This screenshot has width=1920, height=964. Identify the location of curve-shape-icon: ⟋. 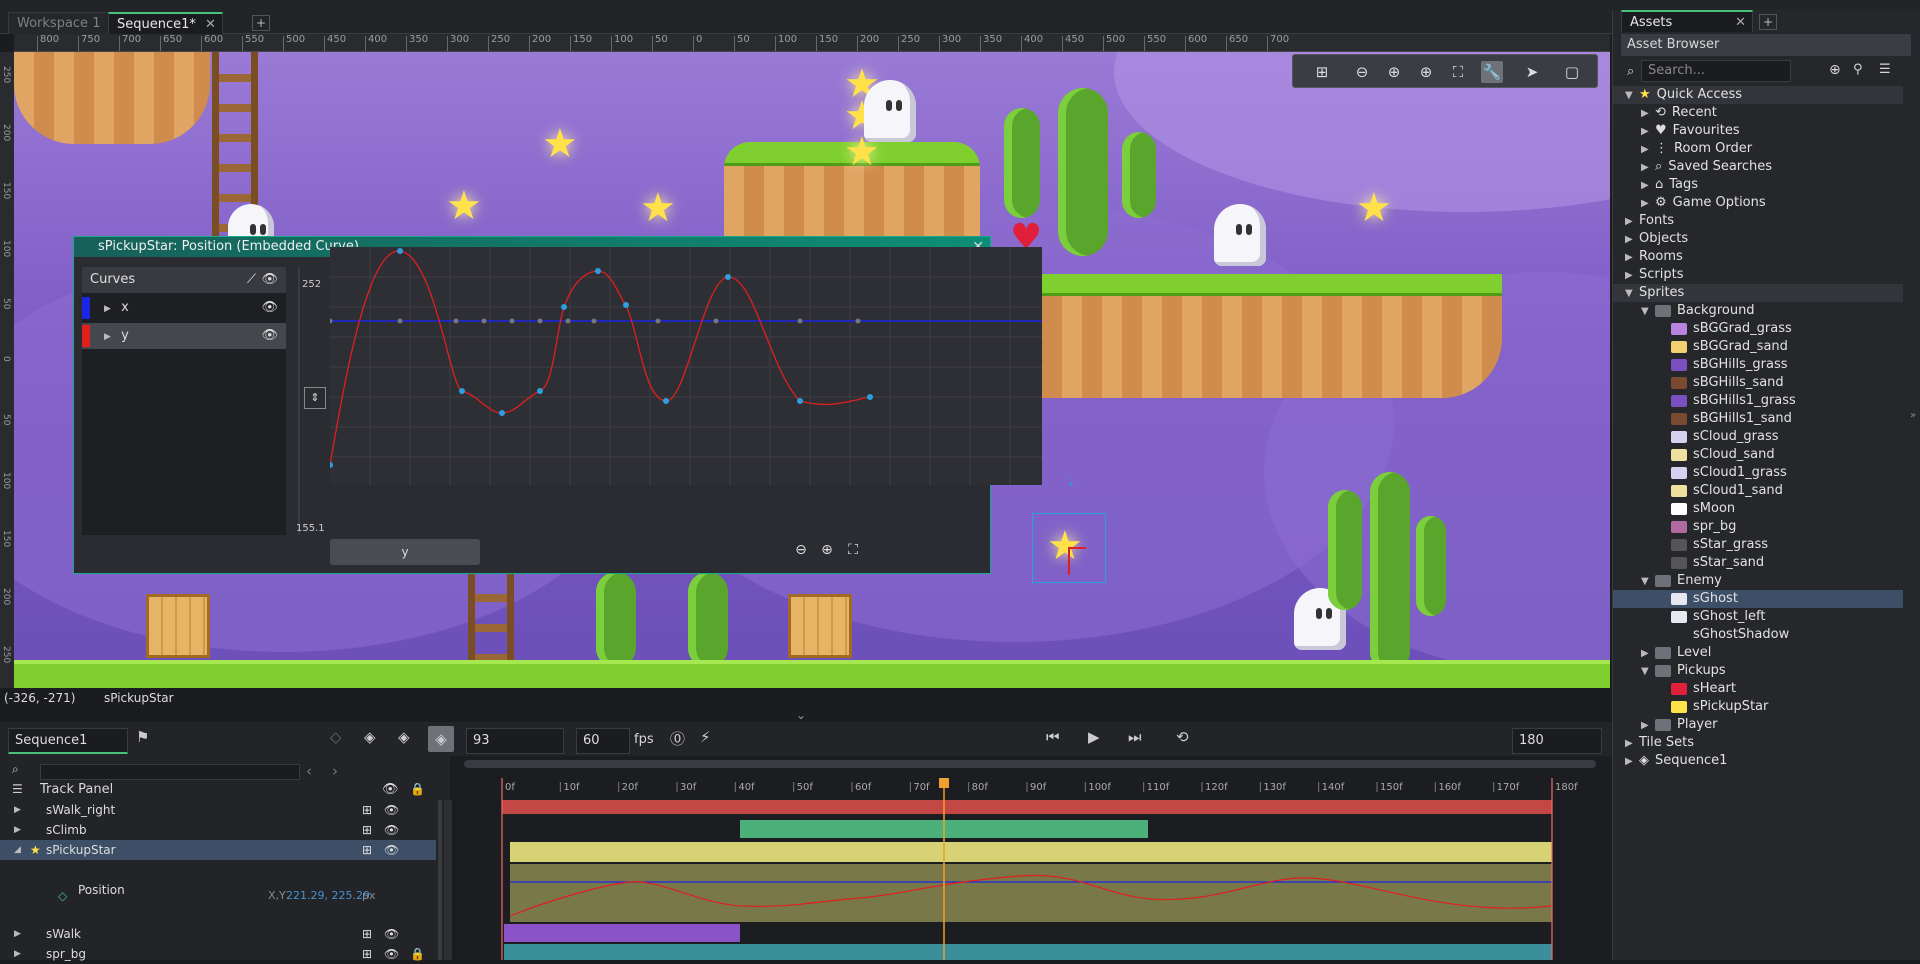
(251, 280).